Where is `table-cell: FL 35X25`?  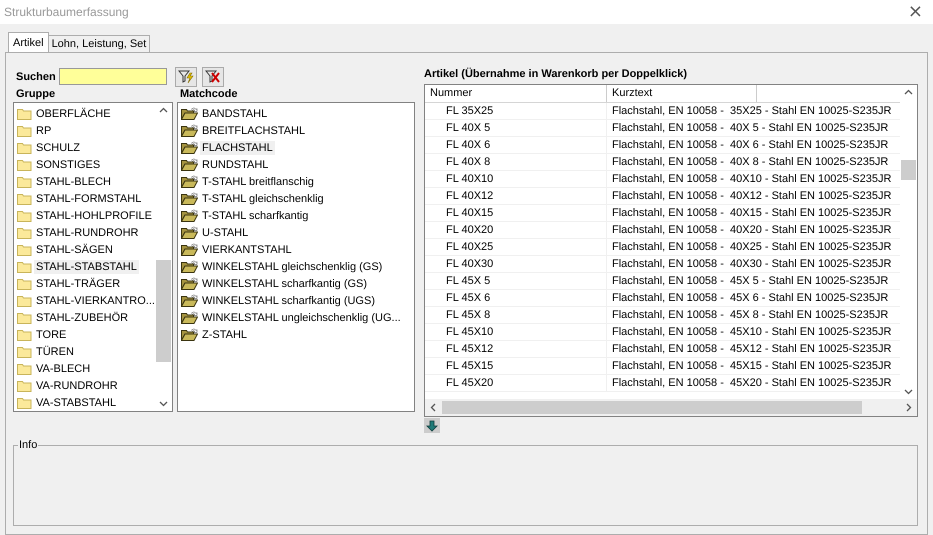
table-cell: FL 35X25 is located at coordinates (516, 111).